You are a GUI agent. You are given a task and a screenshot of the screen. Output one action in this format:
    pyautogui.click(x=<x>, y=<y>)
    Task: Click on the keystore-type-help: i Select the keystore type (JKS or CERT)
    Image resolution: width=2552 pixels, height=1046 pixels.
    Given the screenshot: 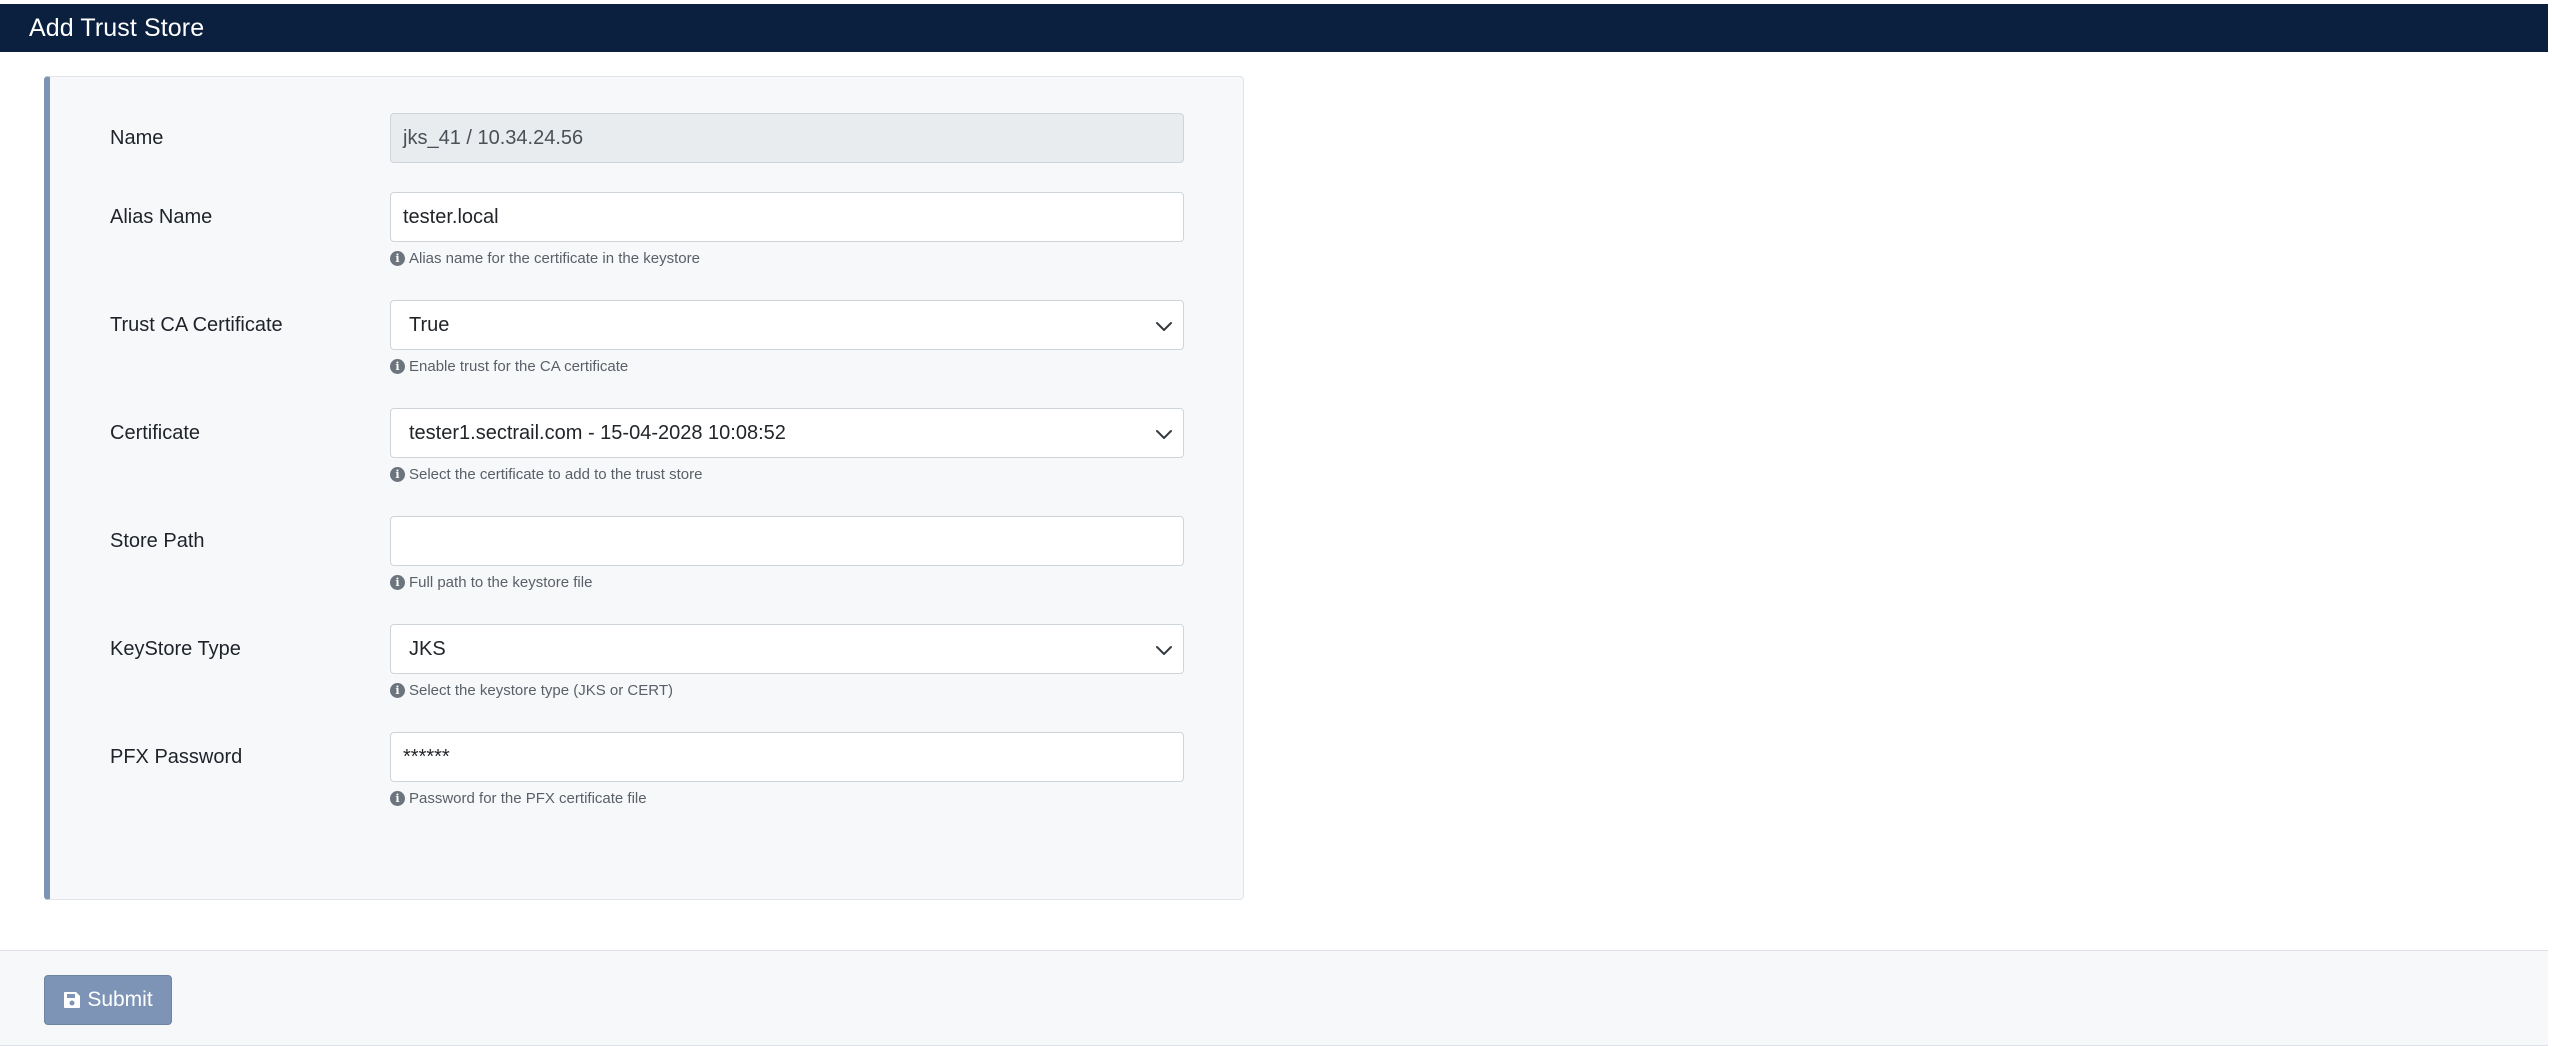 What is the action you would take?
    pyautogui.click(x=531, y=690)
    